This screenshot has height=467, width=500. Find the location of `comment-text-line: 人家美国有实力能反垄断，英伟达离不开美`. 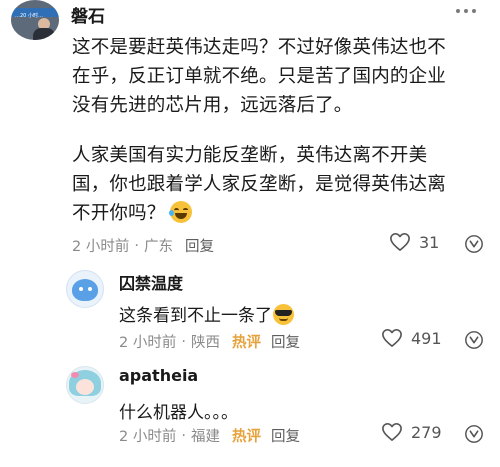

comment-text-line: 人家美国有实力能反垄断，英伟达离不开美 is located at coordinates (250, 155).